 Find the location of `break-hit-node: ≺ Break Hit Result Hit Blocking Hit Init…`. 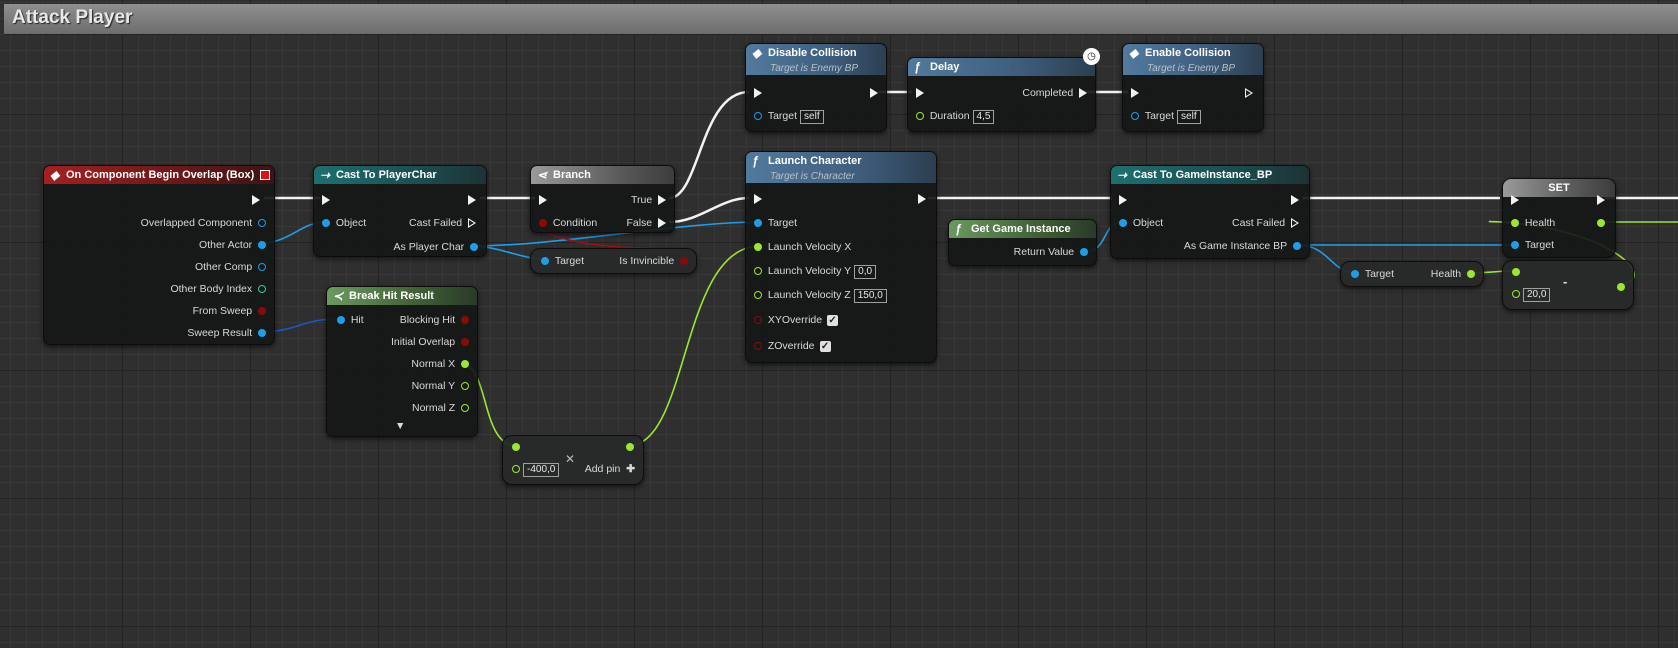

break-hit-node: ≺ Break Hit Result Hit Blocking Hit Init… is located at coordinates (402, 361).